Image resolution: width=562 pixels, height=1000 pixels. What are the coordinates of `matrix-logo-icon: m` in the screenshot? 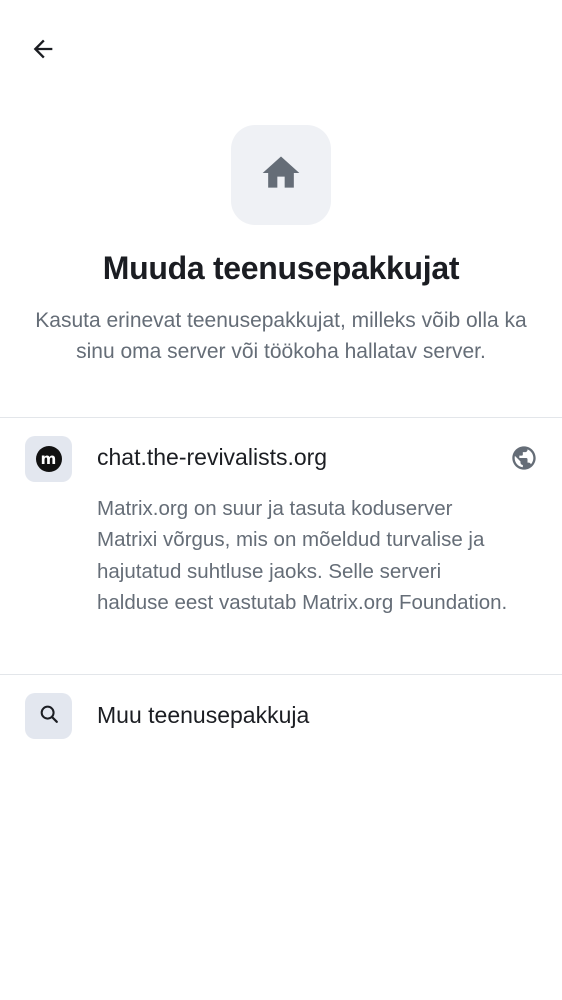 It's located at (48, 459).